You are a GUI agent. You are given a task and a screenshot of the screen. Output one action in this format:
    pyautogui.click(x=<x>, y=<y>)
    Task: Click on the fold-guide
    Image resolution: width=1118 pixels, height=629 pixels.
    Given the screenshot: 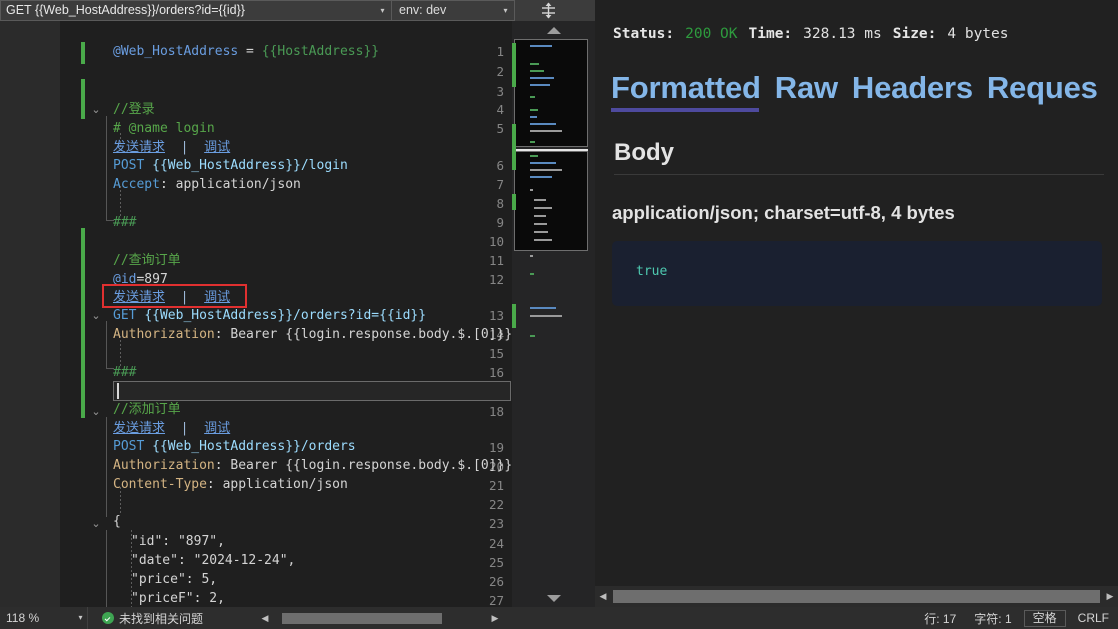 What is the action you would take?
    pyautogui.click(x=106, y=345)
    